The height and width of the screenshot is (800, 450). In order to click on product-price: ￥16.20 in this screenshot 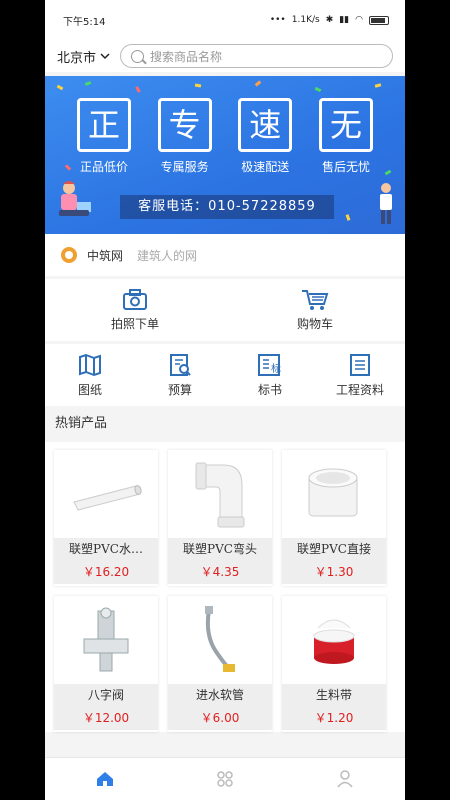, I will do `click(106, 572)`.